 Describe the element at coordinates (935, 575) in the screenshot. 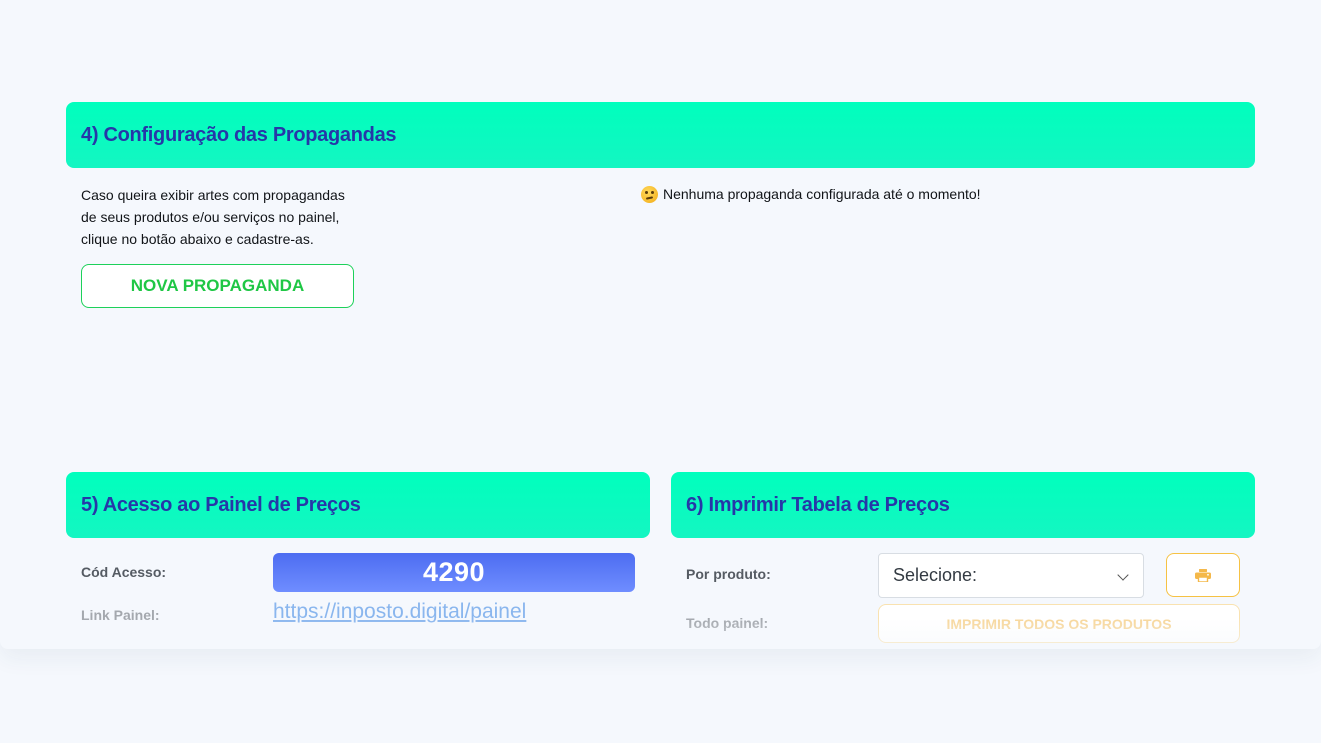

I see `product-select-value: Selecione:` at that location.